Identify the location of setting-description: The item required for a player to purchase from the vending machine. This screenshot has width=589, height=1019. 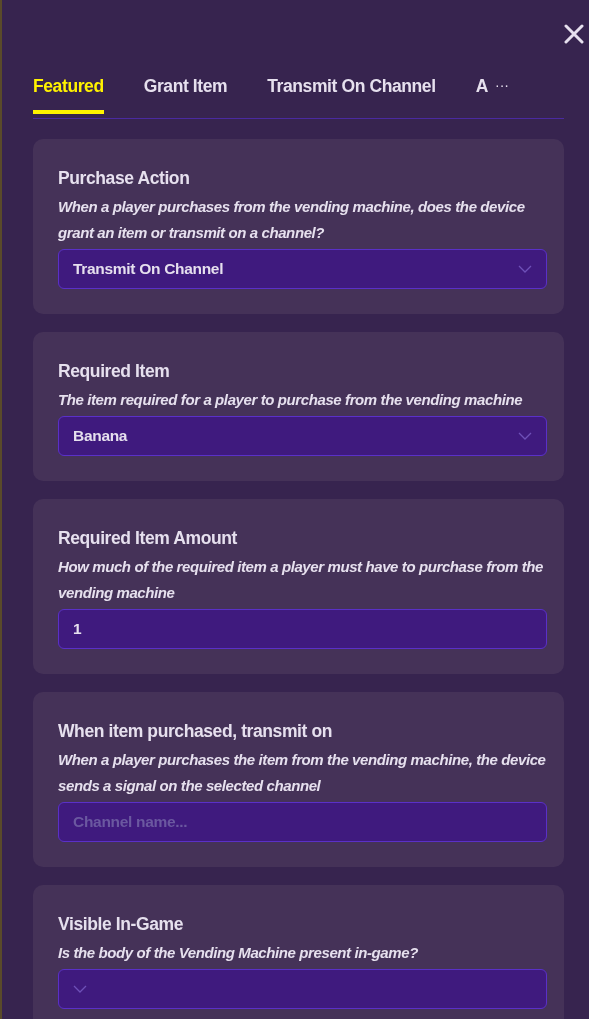
(291, 400).